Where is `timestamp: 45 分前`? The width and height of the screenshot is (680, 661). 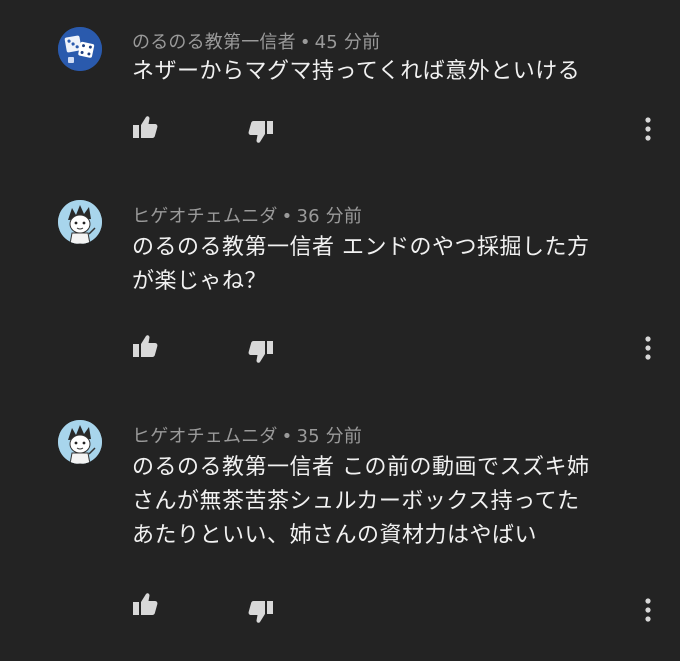
timestamp: 45 分前 is located at coordinates (348, 42).